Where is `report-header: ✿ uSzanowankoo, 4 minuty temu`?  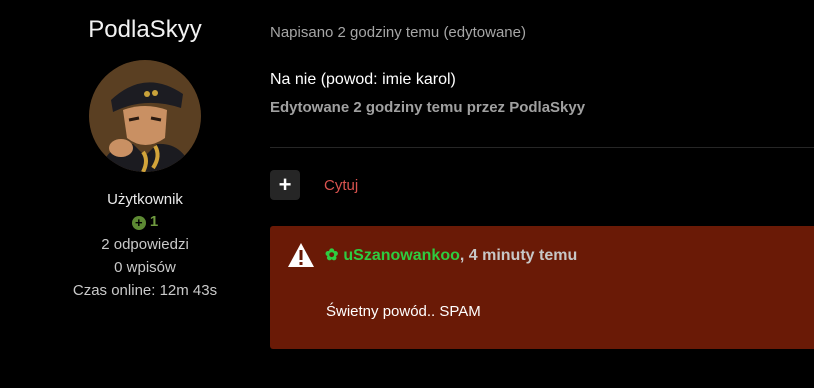 report-header: ✿ uSzanowankoo, 4 minuty temu is located at coordinates (451, 255).